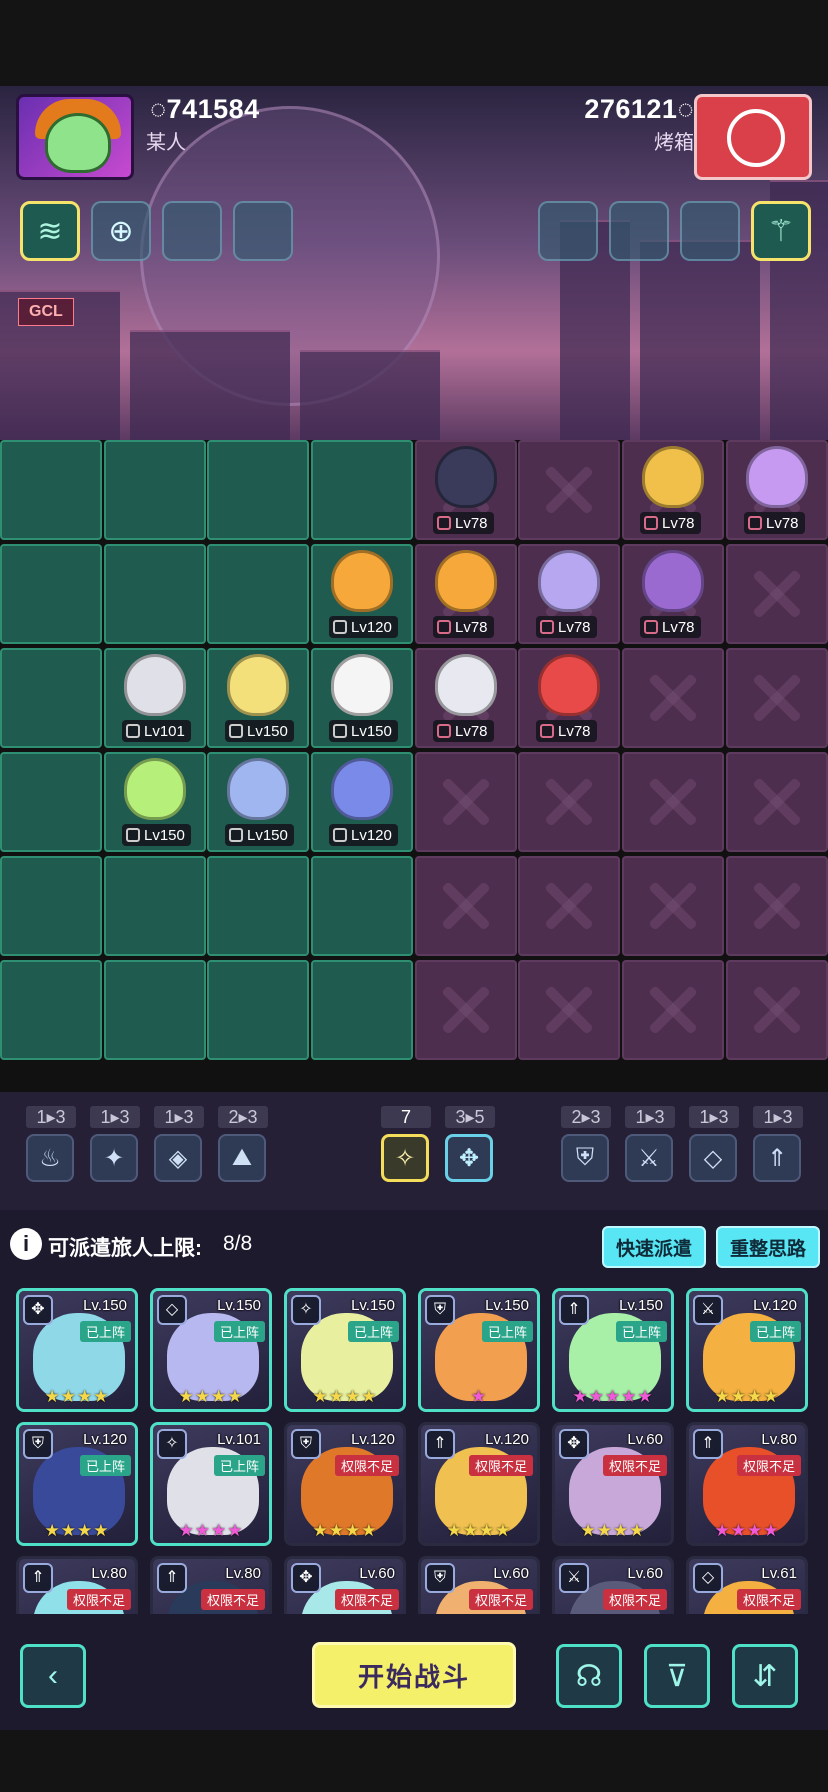 This screenshot has height=1792, width=828. Describe the element at coordinates (613, 1585) in the screenshot. I see `character-card: ⚔ Lv.60 权限不足` at that location.